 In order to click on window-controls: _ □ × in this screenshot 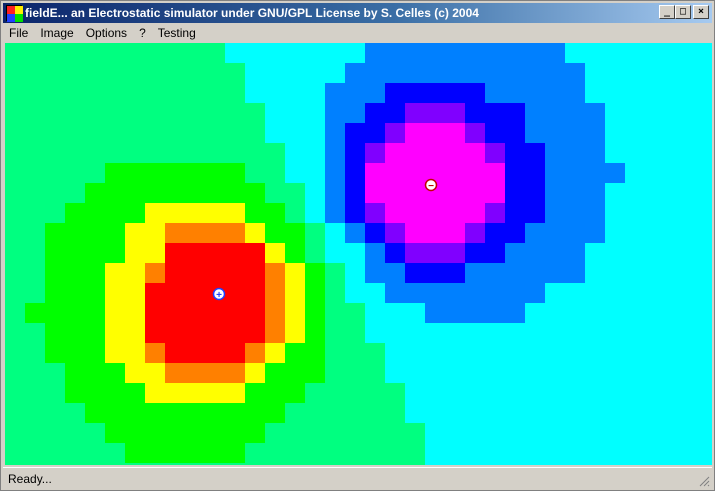, I will do `click(684, 12)`.